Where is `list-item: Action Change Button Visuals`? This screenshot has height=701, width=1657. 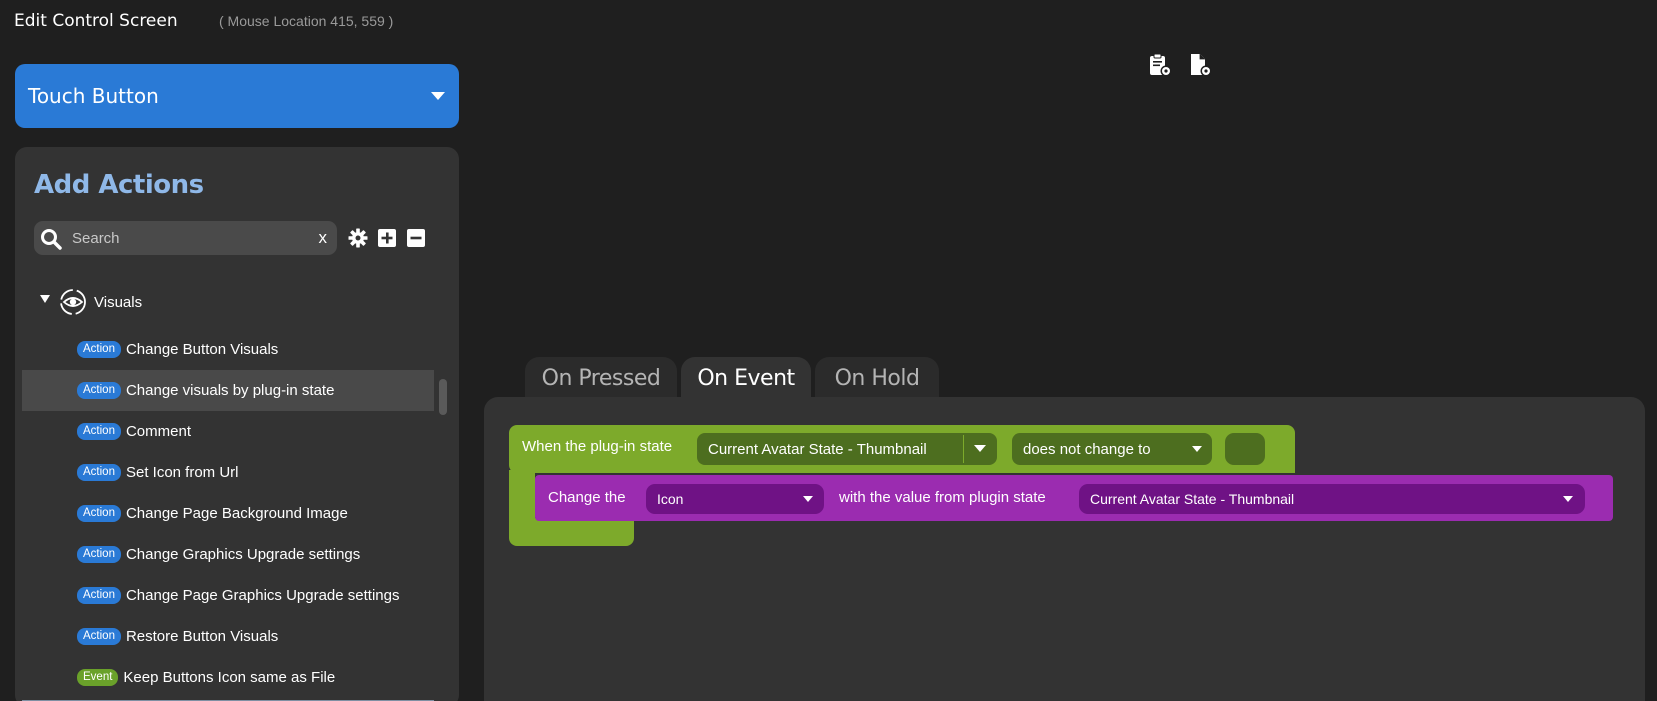
list-item: Action Change Button Visuals is located at coordinates (228, 349).